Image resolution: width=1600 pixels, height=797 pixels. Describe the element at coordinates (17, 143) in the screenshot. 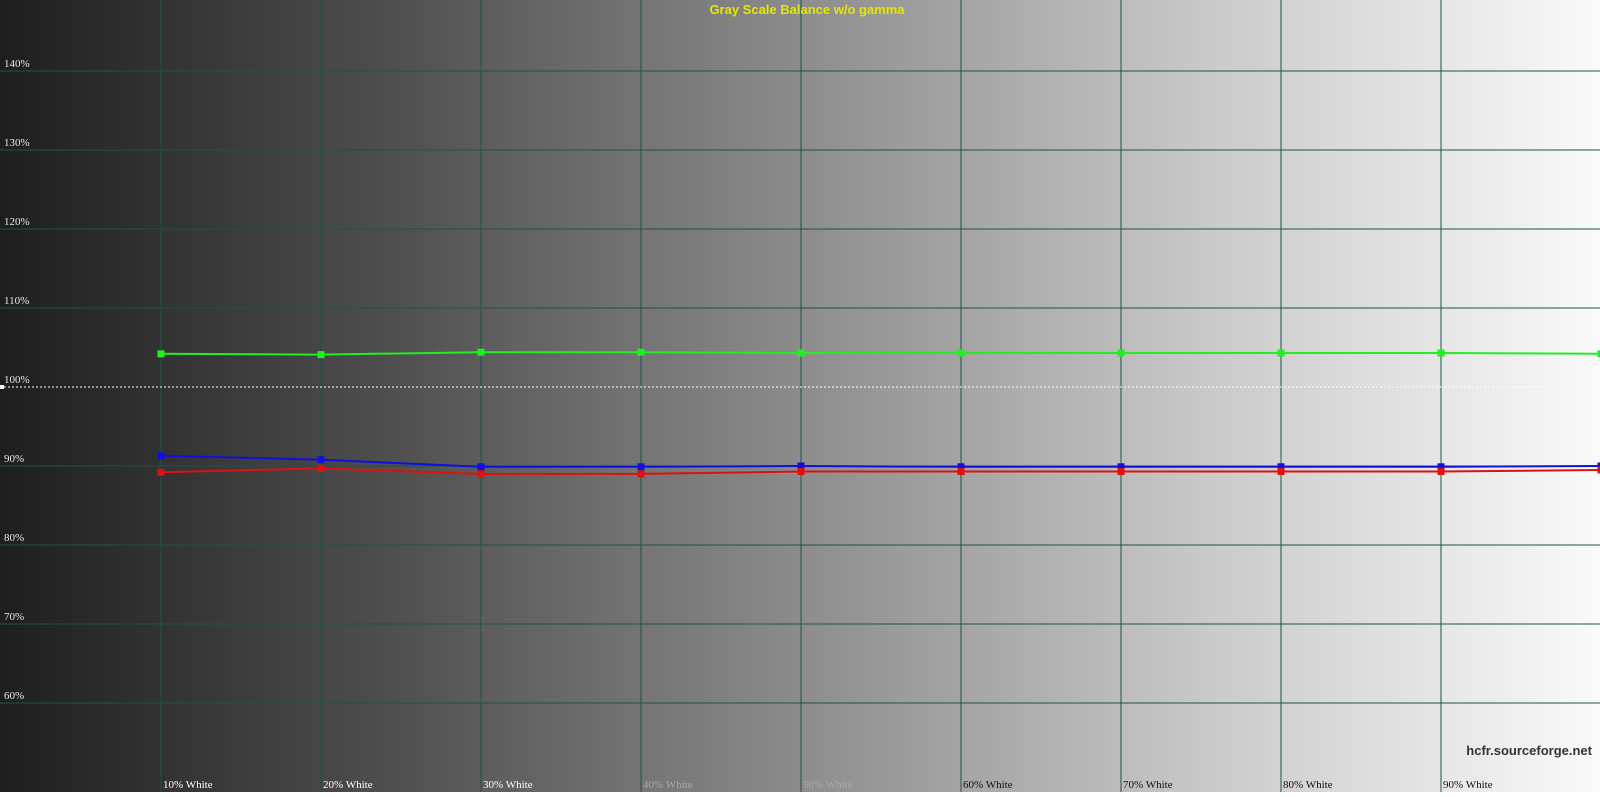

I see `y-tick-label: 130%` at that location.